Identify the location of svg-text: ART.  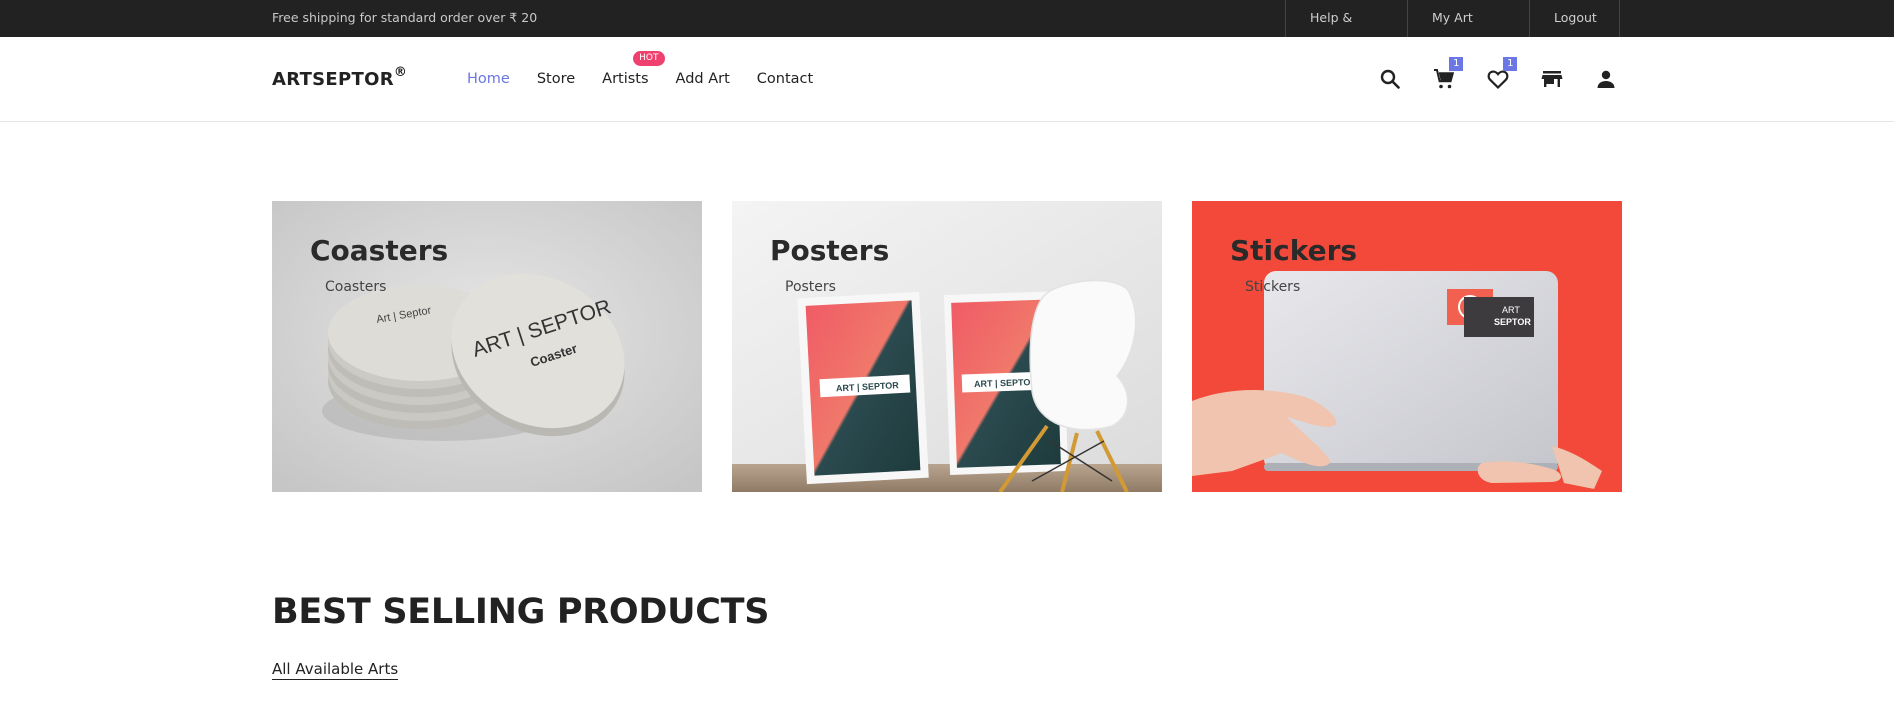
(1511, 310).